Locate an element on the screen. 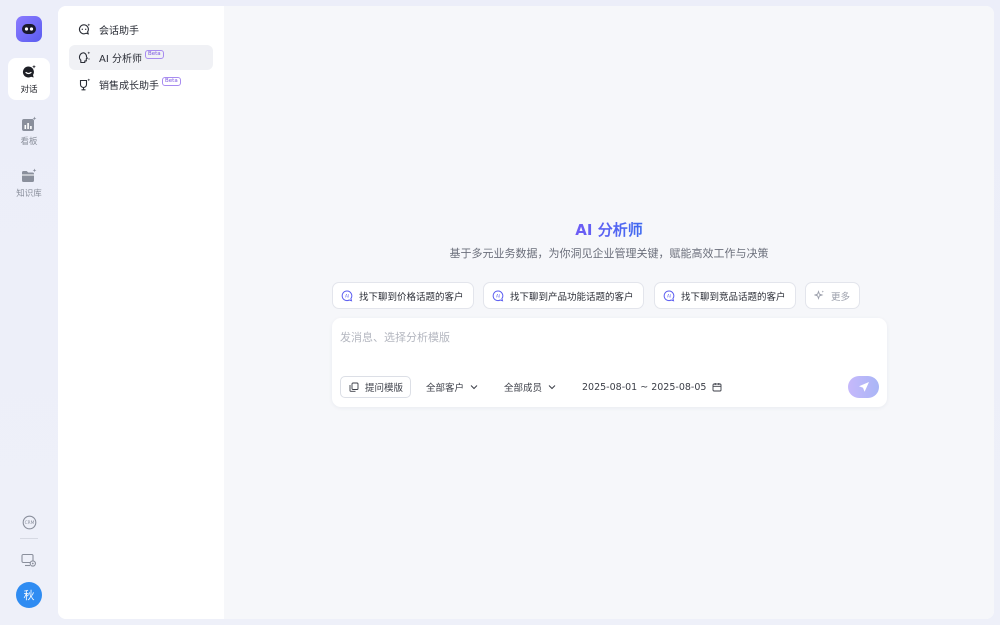  left-rail: 对话 看板 知识库 CRM 秋 is located at coordinates (29, 312).